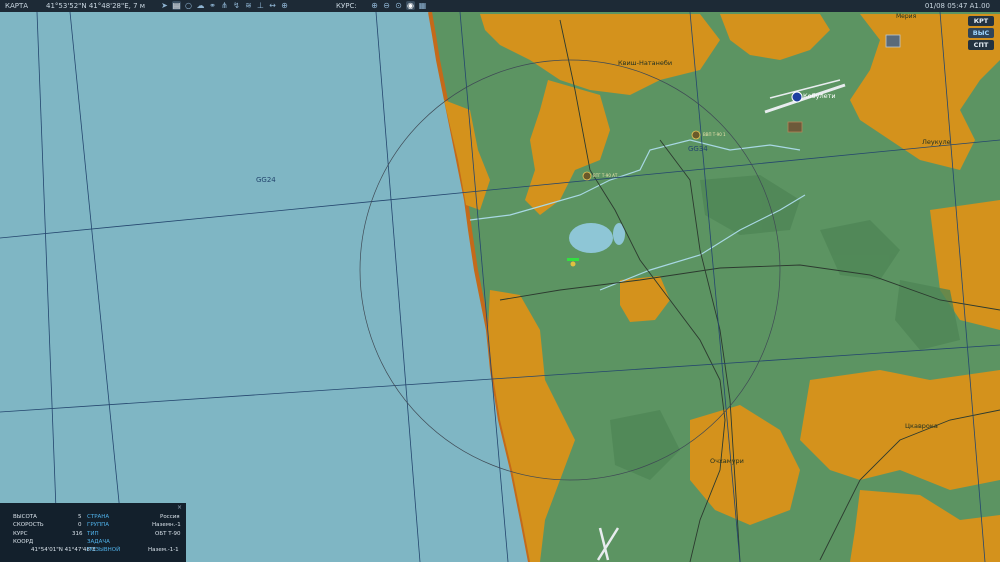 The width and height of the screenshot is (1000, 562). Describe the element at coordinates (77, 534) in the screenshot. I see `course-value: 316` at that location.